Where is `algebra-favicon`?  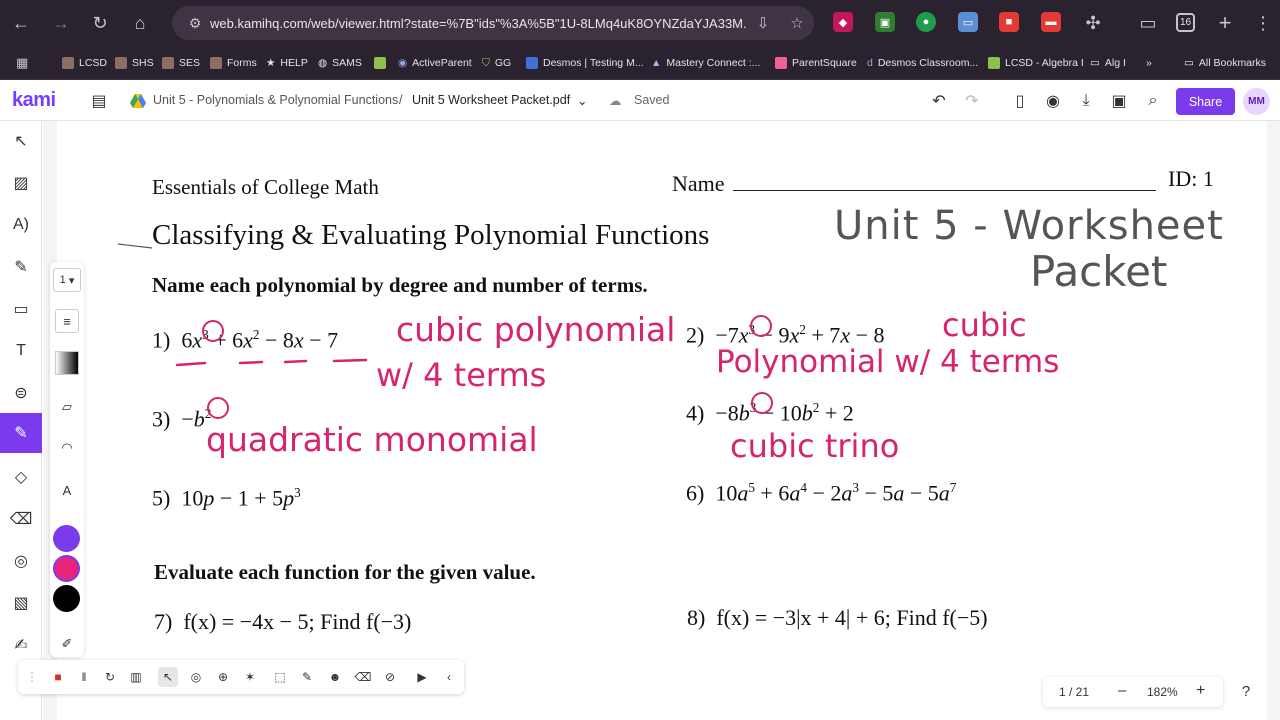 algebra-favicon is located at coordinates (994, 63).